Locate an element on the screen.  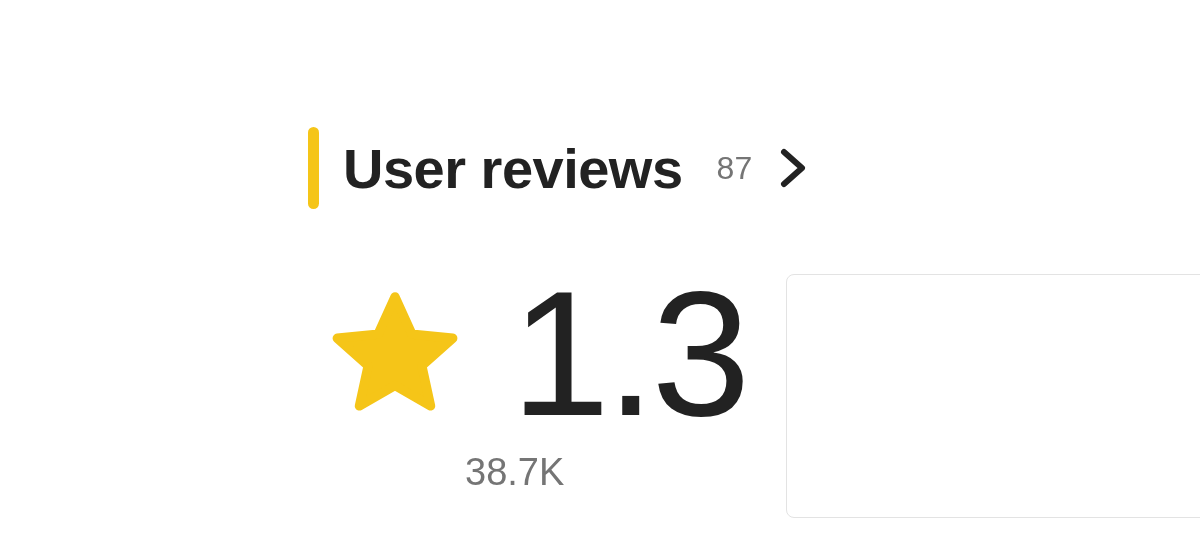
review-count: 87 is located at coordinates (734, 168).